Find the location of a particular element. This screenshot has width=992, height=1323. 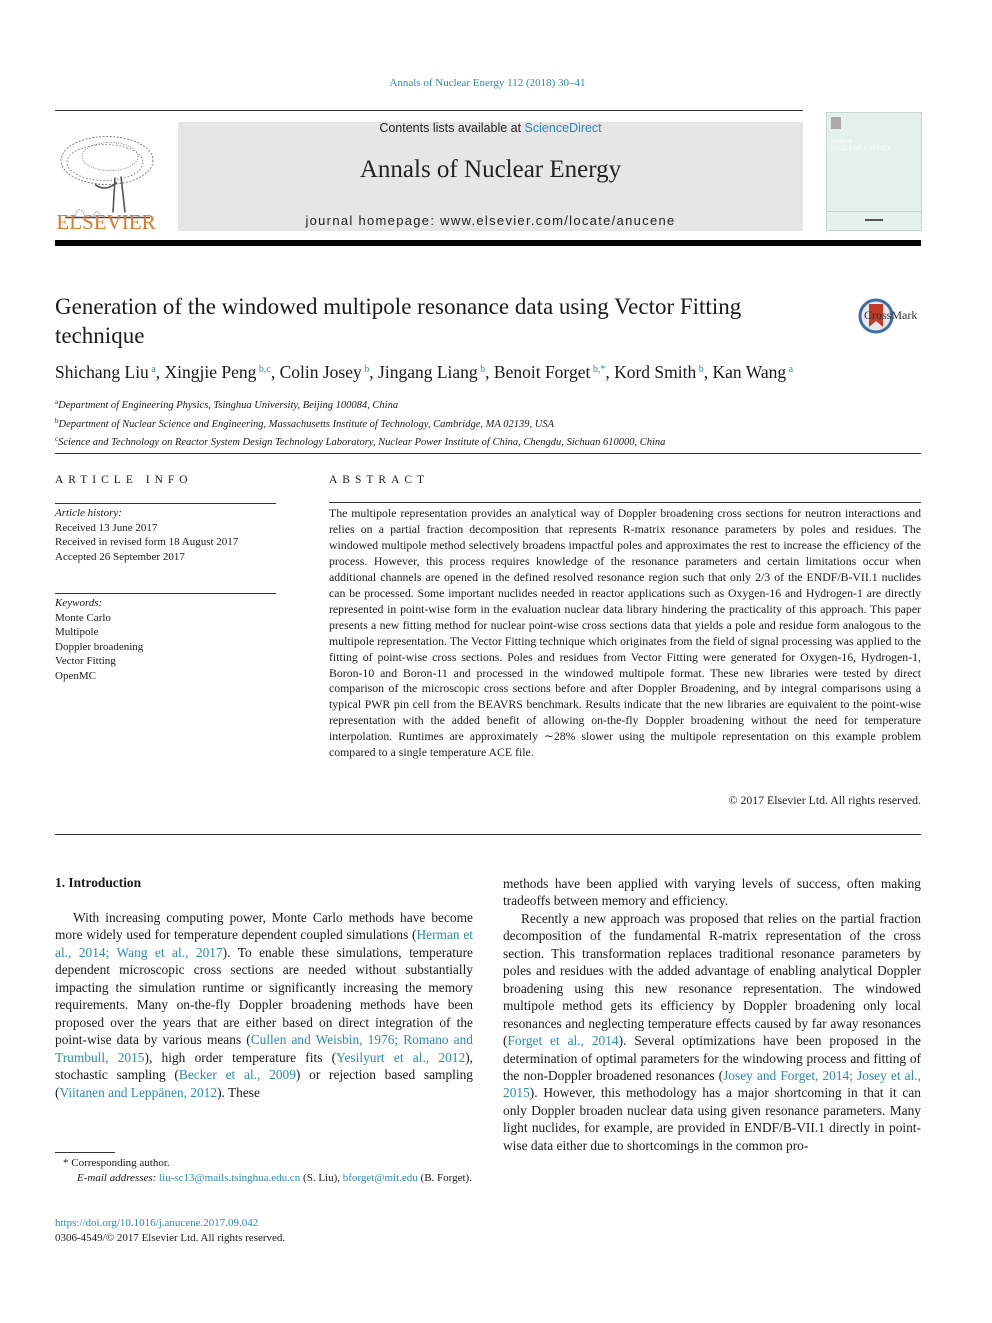

email-label: E-mail addresses: is located at coordinates (117, 1178).